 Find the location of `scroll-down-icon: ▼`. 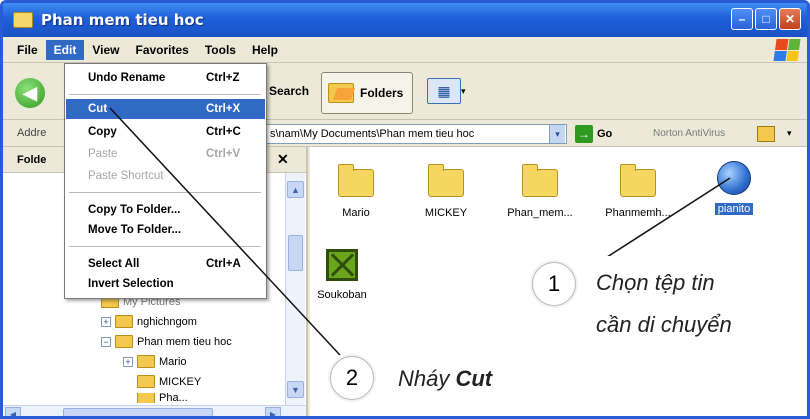

scroll-down-icon: ▼ is located at coordinates (295, 389).